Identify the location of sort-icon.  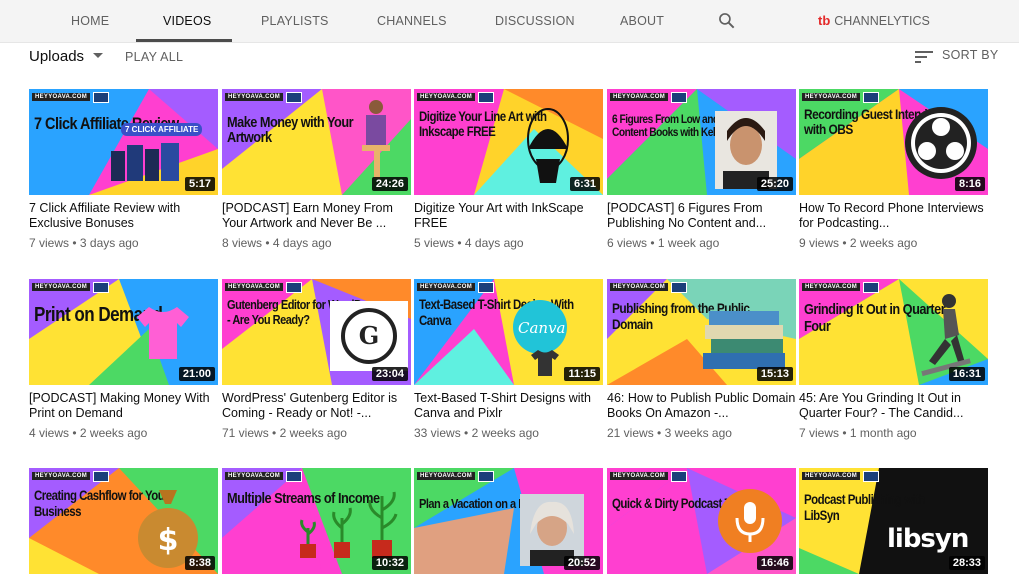
(924, 57).